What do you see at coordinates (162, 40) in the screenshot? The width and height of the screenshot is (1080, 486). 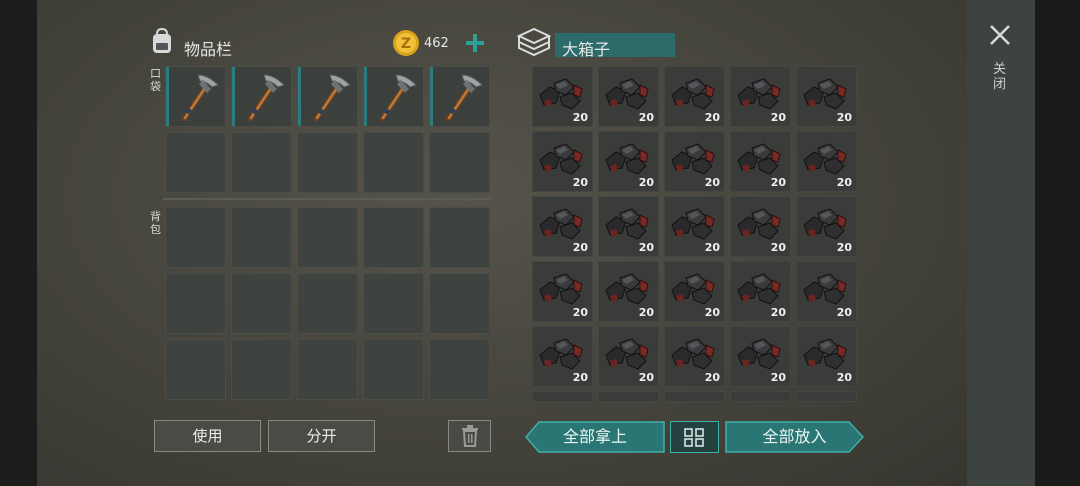 I see `backpack-icon` at bounding box center [162, 40].